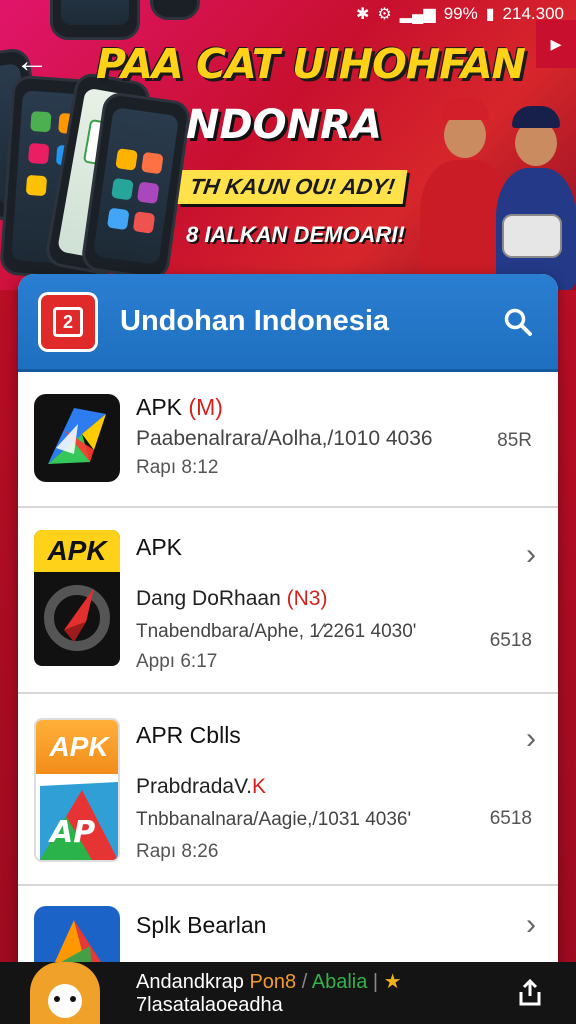 The image size is (576, 1024). What do you see at coordinates (32, 62) in the screenshot?
I see `back-arrow-icon: ←` at bounding box center [32, 62].